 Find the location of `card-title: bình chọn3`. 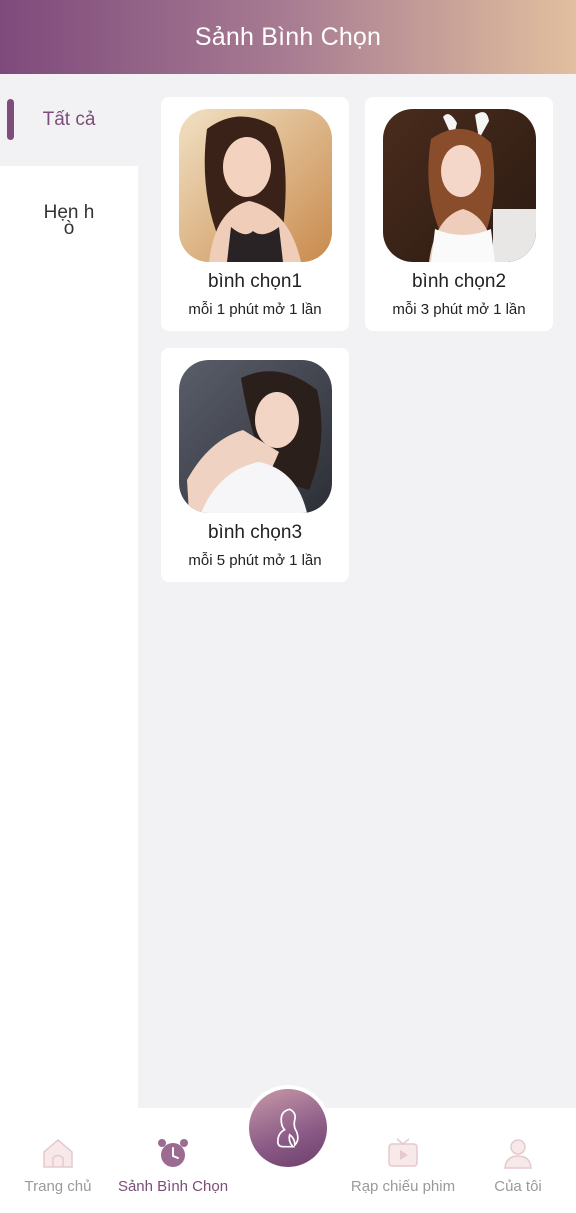

card-title: bình chọn3 is located at coordinates (255, 532).